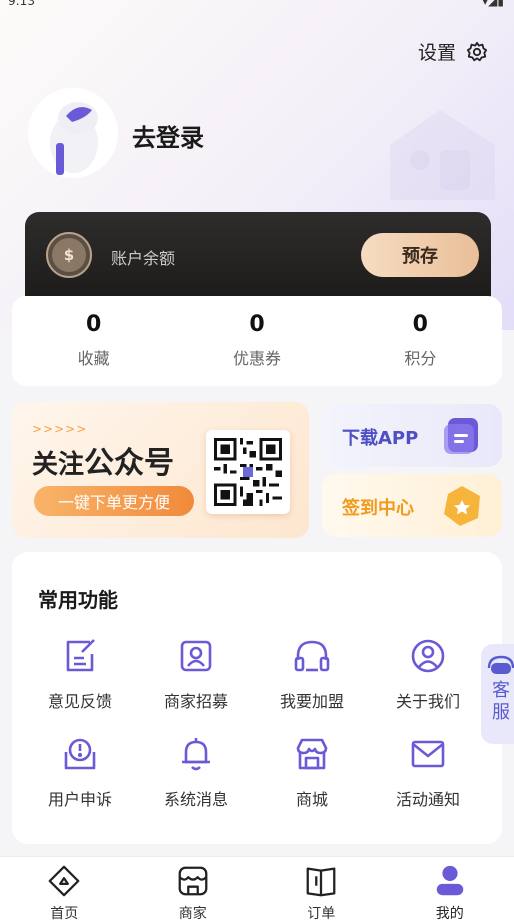 This screenshot has width=514, height=923. I want to click on appeal-icon, so click(80, 754).